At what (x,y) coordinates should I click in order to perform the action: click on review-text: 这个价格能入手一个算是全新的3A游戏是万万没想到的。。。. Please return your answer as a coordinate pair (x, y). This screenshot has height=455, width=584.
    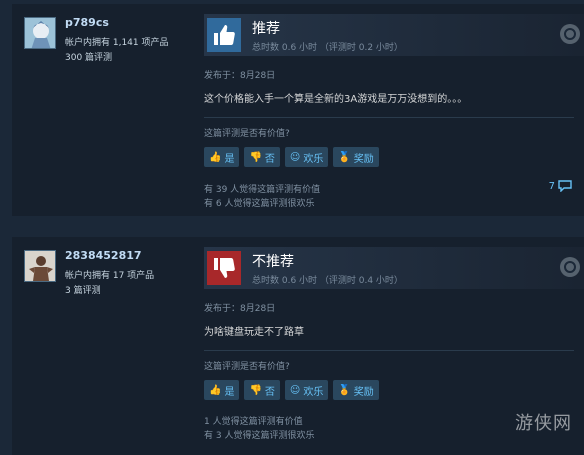
    Looking at the image, I should click on (336, 99).